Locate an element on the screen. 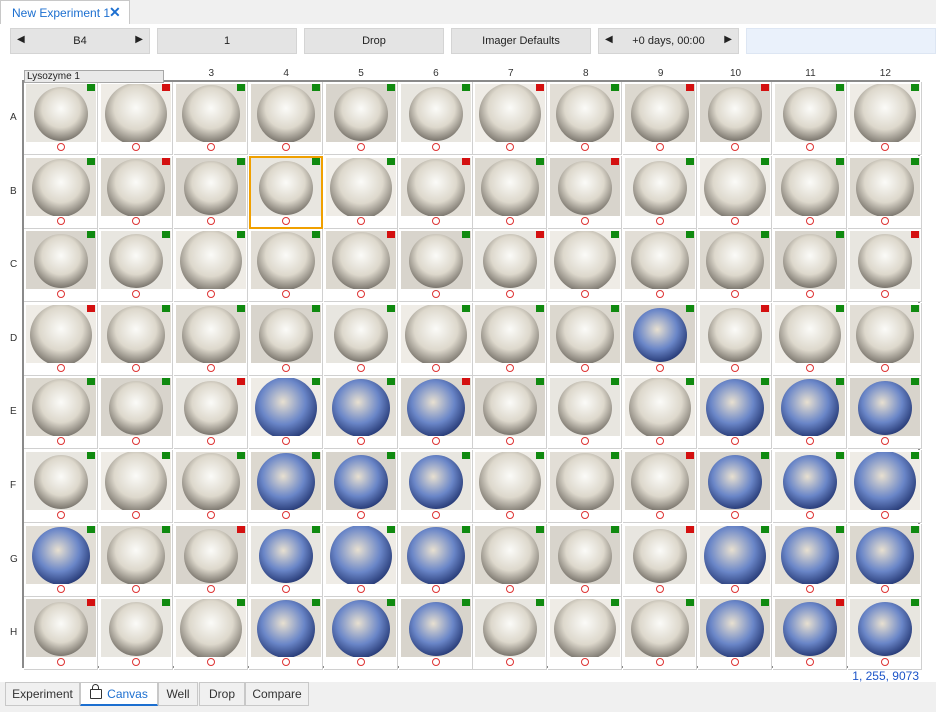 The height and width of the screenshot is (712, 936). well-h5 is located at coordinates (360, 634).